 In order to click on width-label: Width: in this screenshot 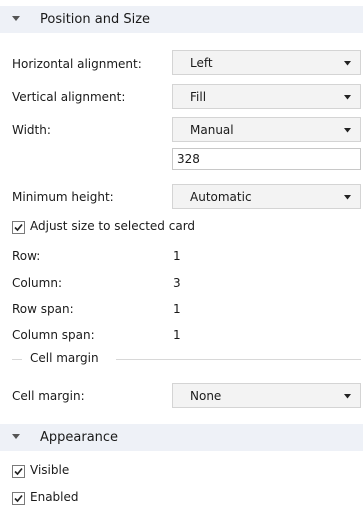, I will do `click(31, 130)`.